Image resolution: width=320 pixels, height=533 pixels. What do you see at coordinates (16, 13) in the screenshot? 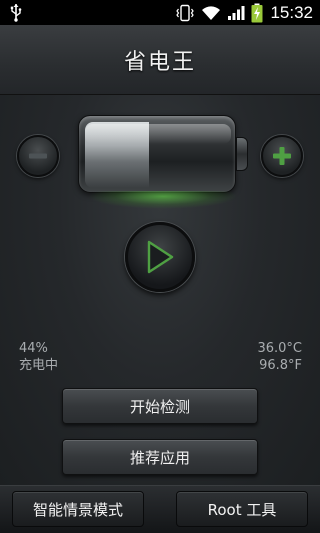
I see `usb-icon` at bounding box center [16, 13].